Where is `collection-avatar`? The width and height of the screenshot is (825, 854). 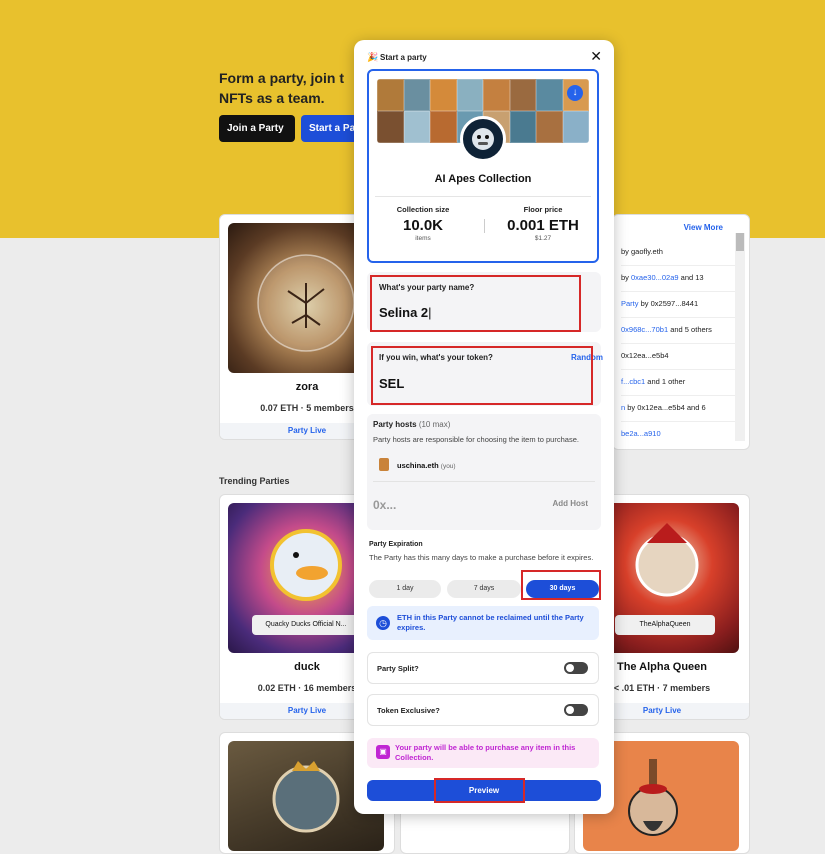 collection-avatar is located at coordinates (483, 139).